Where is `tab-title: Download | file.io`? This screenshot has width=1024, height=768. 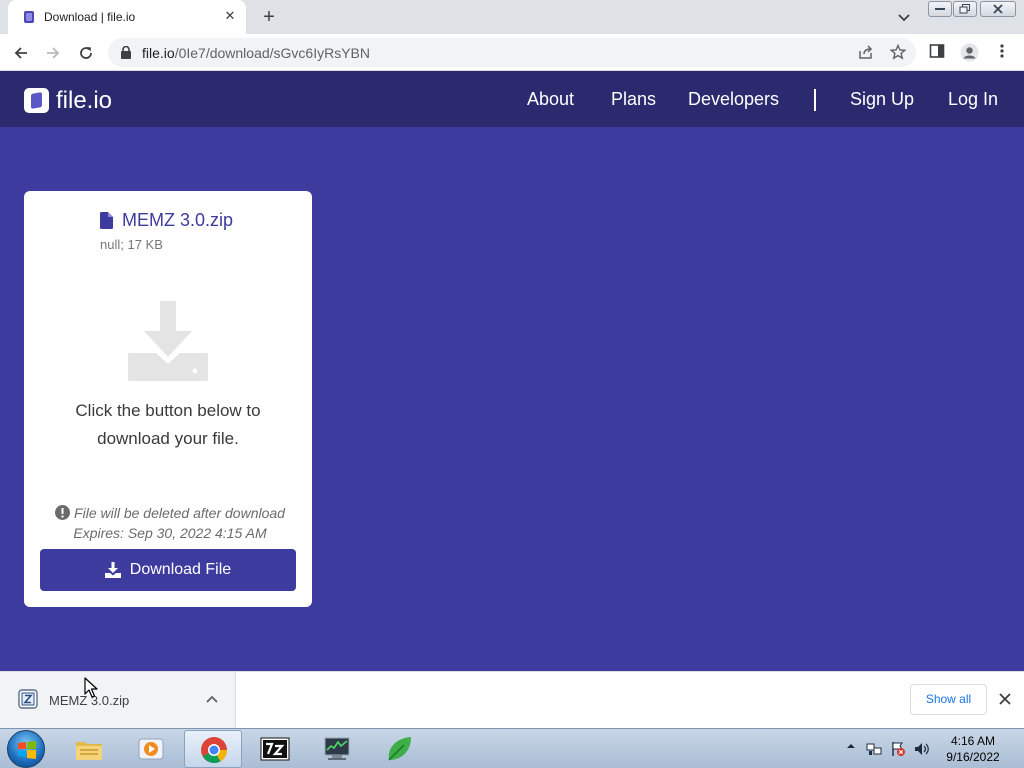
tab-title: Download | file.io is located at coordinates (90, 17).